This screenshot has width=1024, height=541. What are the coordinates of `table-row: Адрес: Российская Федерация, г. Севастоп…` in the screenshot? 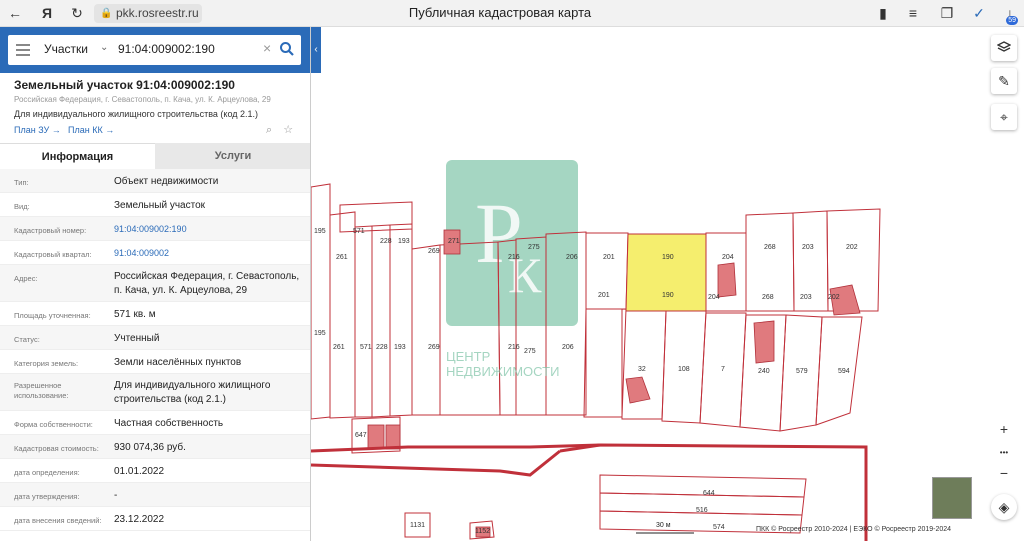 It's located at (155, 283).